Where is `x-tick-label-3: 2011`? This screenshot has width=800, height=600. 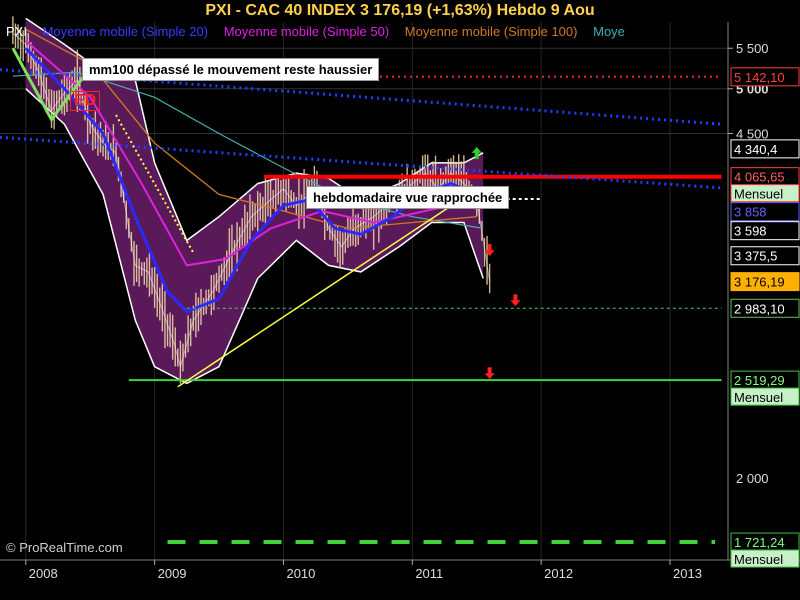
x-tick-label-3: 2011 is located at coordinates (429, 573).